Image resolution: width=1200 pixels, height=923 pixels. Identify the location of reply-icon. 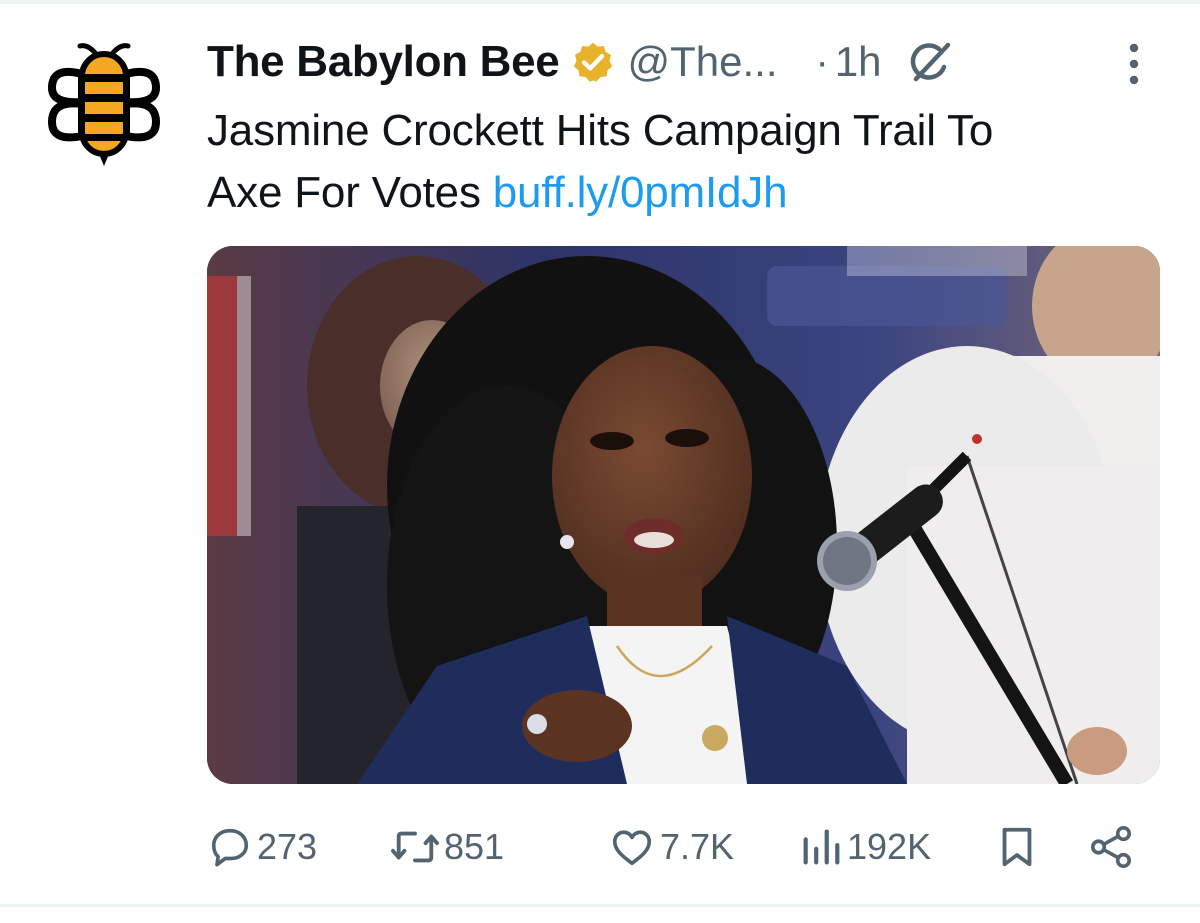
(230, 847).